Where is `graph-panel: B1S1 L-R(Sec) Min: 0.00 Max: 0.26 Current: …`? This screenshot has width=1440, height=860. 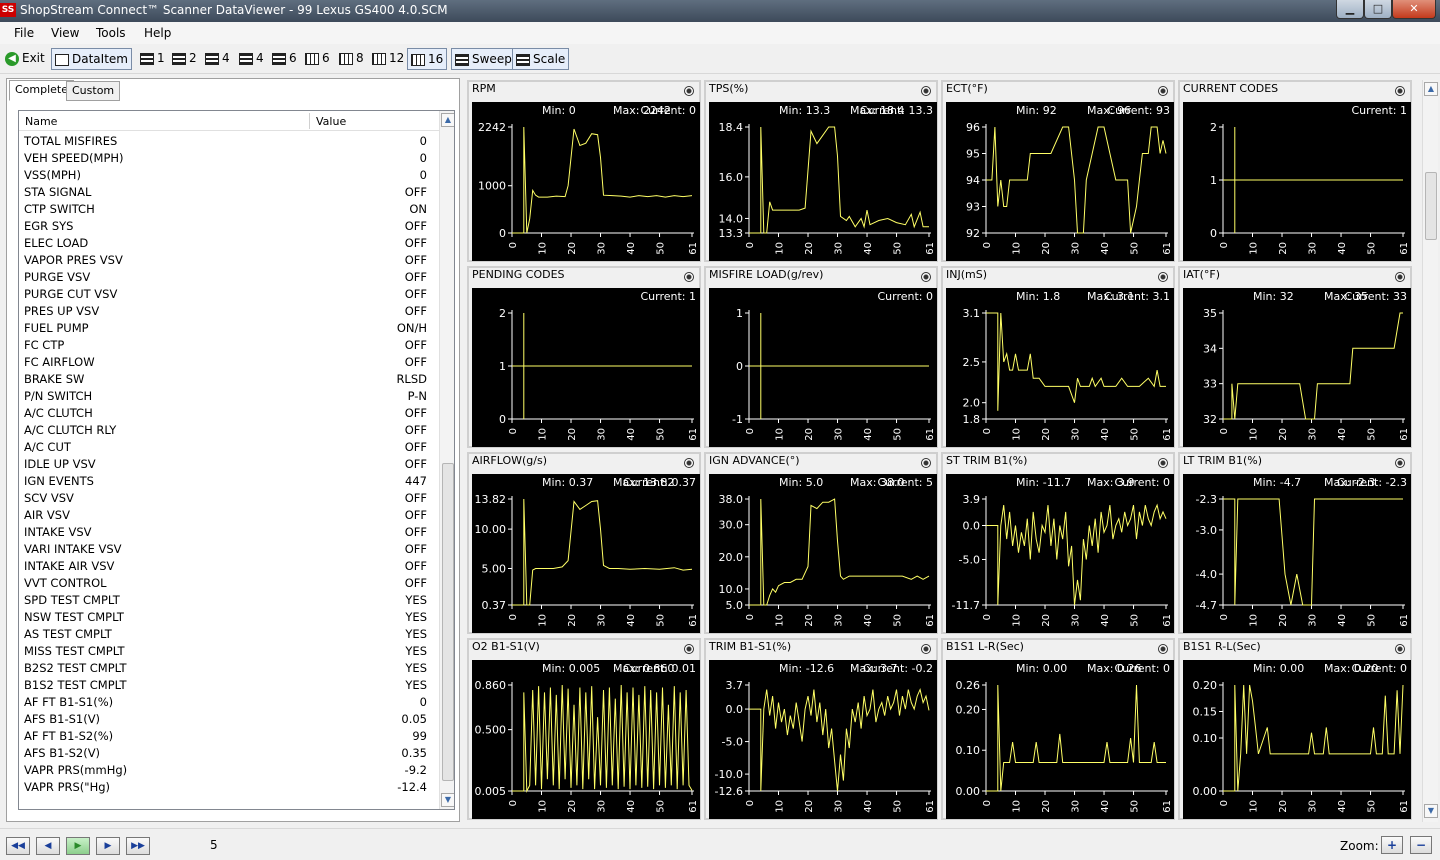
graph-panel: B1S1 L-R(Sec) Min: 0.00 Max: 0.26 Current: … is located at coordinates (1058, 729).